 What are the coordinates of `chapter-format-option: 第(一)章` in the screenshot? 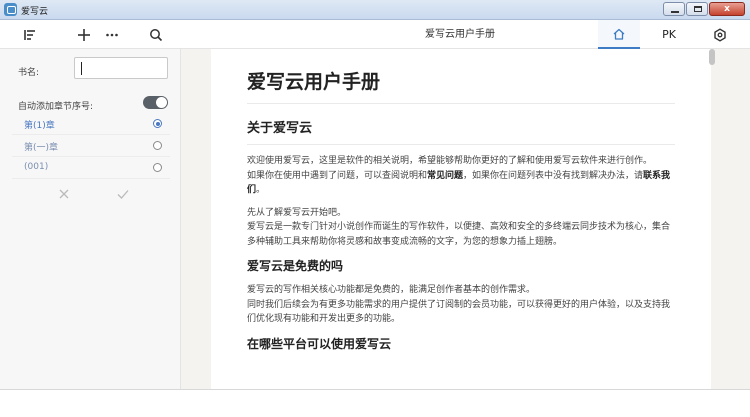 It's located at (91, 146).